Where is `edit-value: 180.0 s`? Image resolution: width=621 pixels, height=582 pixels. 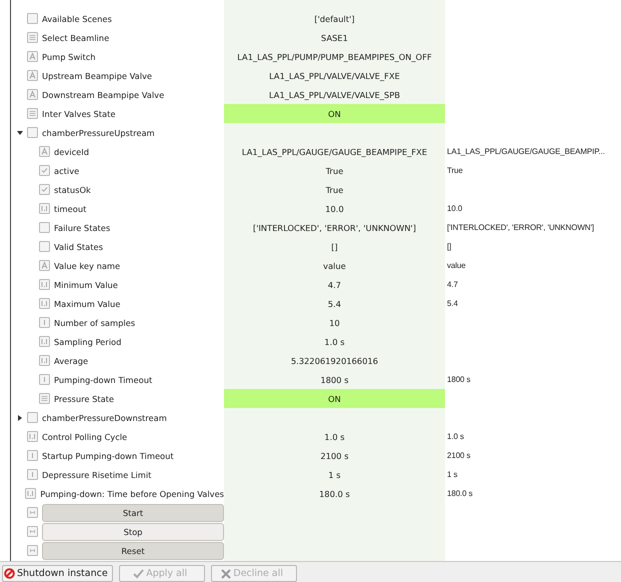
edit-value: 180.0 s is located at coordinates (460, 493).